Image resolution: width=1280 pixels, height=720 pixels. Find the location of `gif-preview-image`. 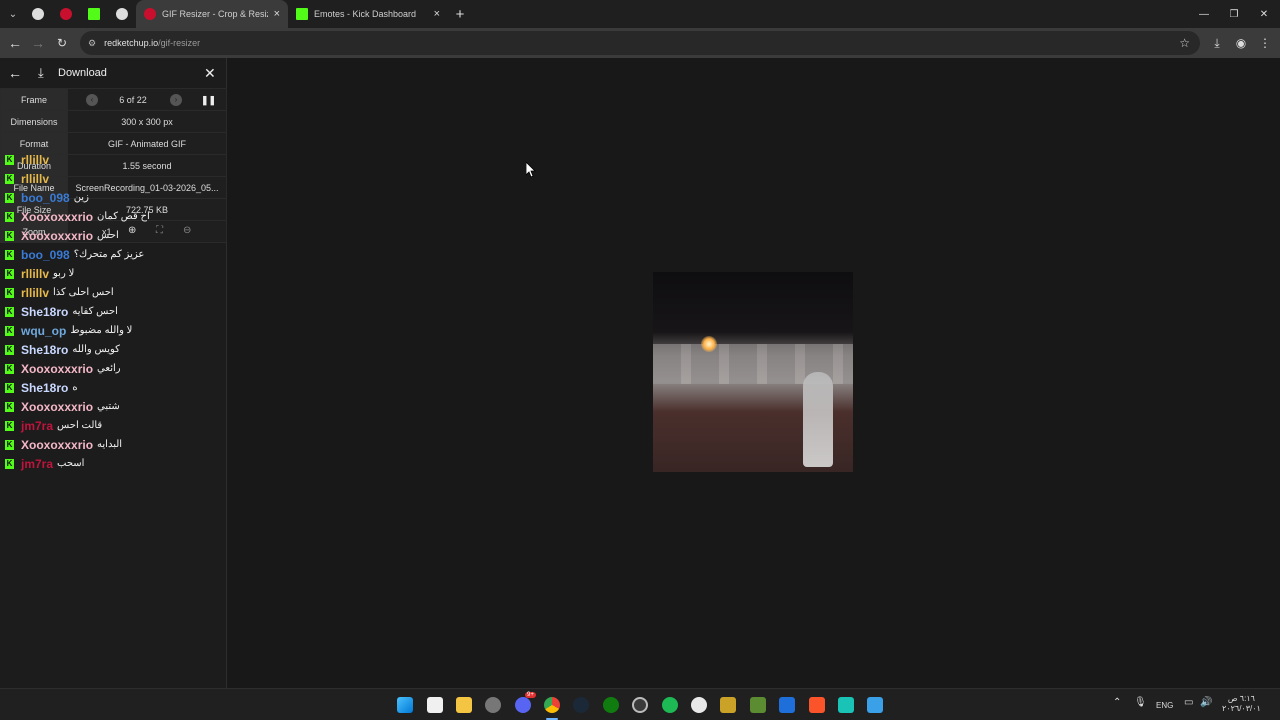

gif-preview-image is located at coordinates (753, 372).